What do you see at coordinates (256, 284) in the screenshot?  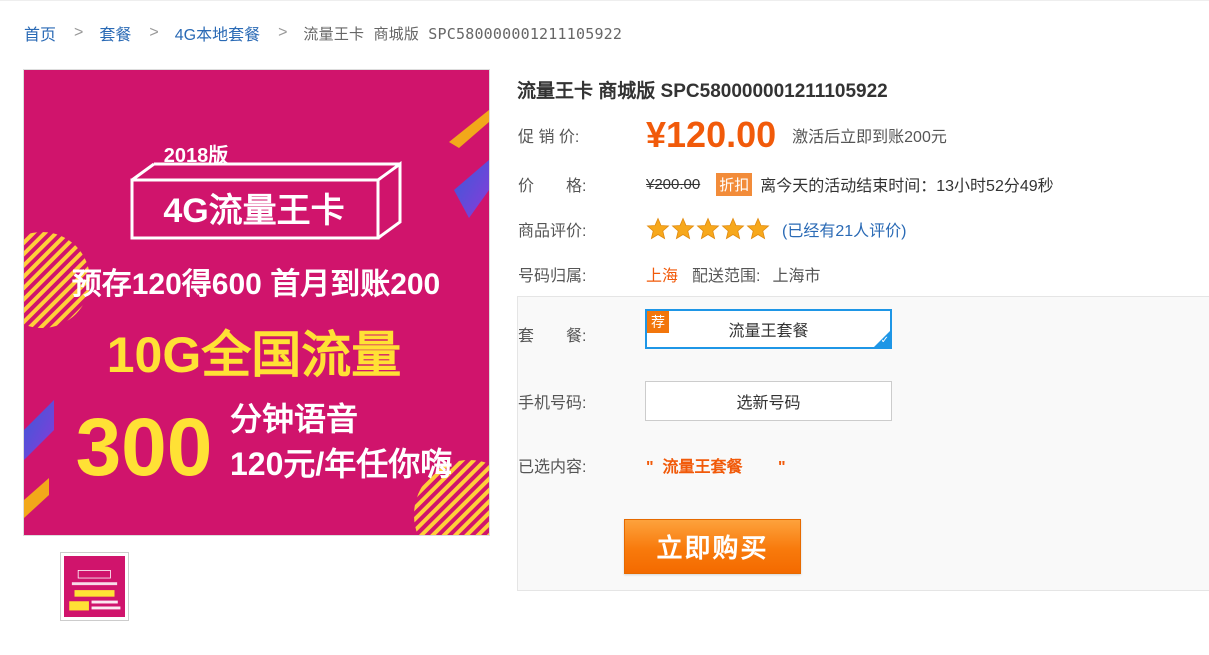 I see `banner-line1: 预存120得600 首月到账200` at bounding box center [256, 284].